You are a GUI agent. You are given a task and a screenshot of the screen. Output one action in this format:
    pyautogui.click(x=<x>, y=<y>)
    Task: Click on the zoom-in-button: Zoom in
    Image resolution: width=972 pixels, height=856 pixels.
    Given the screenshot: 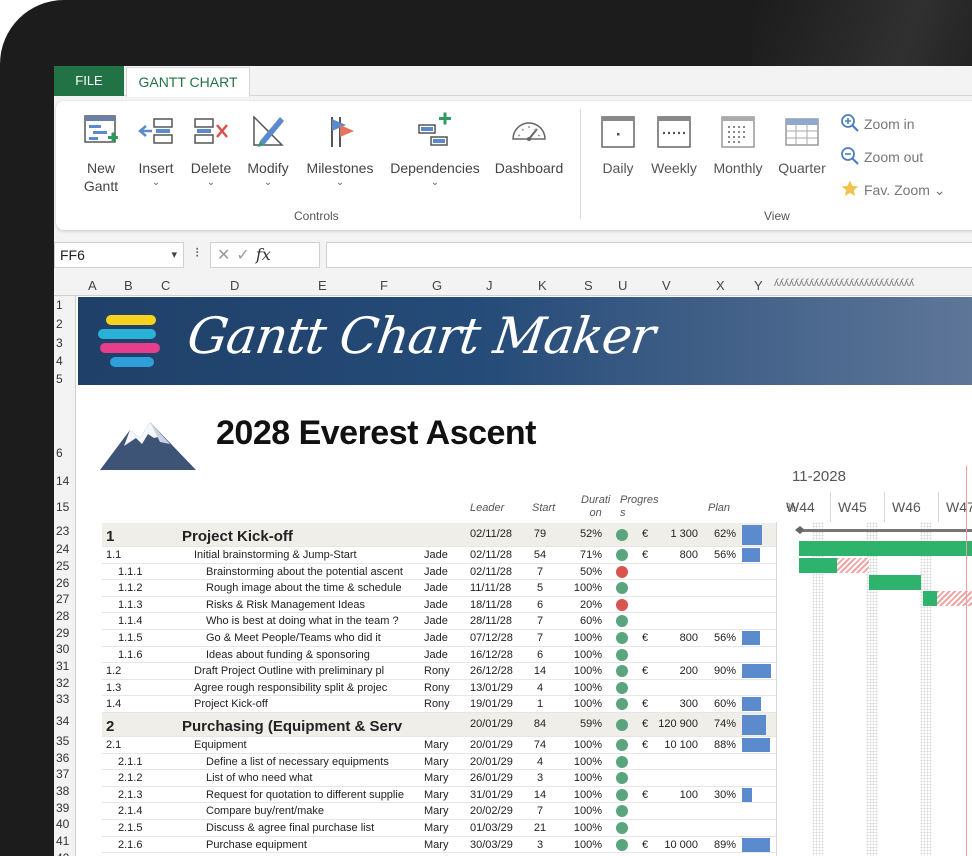 What is the action you would take?
    pyautogui.click(x=877, y=124)
    